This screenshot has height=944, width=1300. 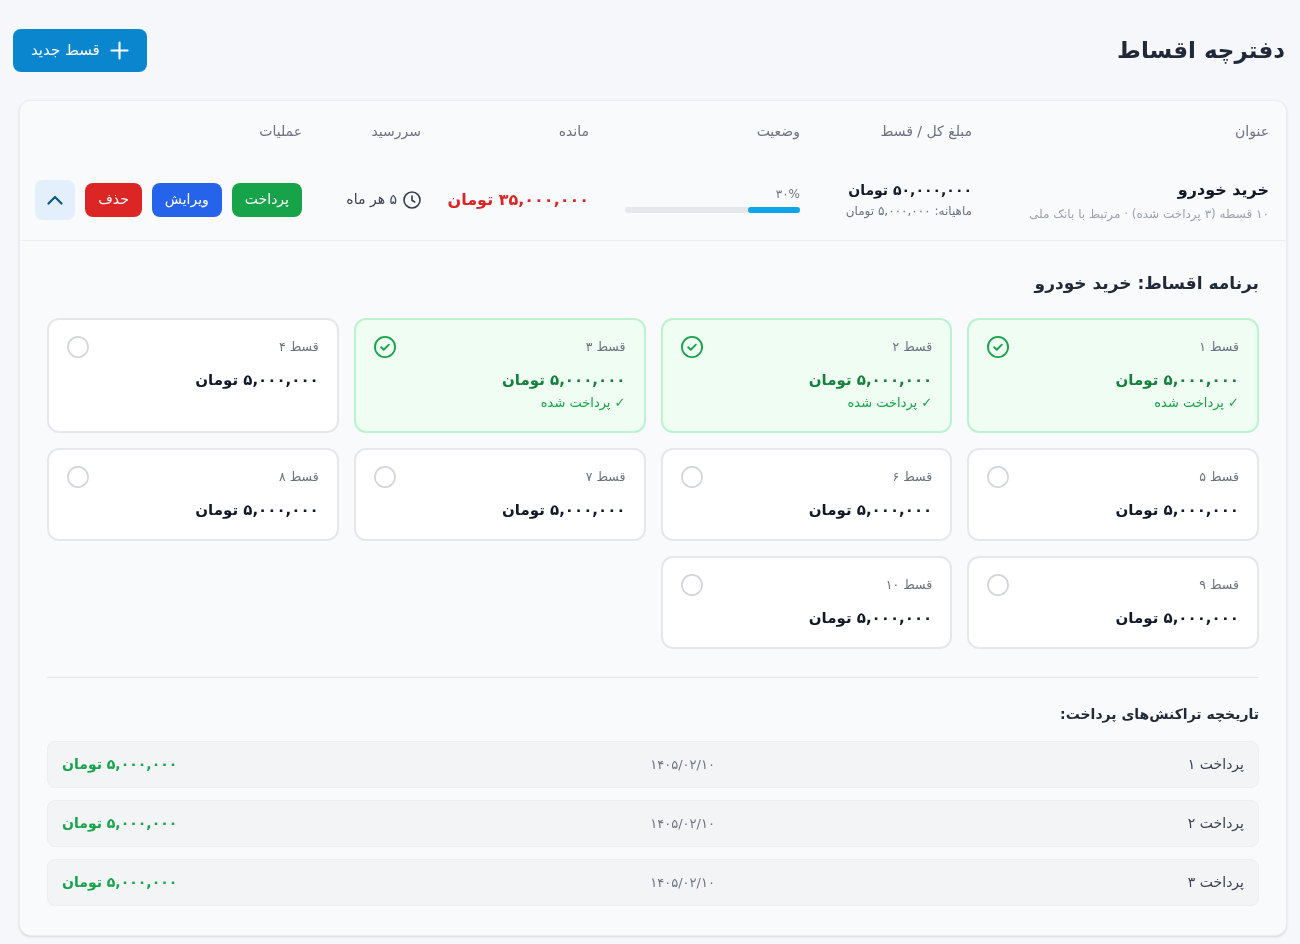 I want to click on page-title: دفترچه اقساط, so click(x=1201, y=51).